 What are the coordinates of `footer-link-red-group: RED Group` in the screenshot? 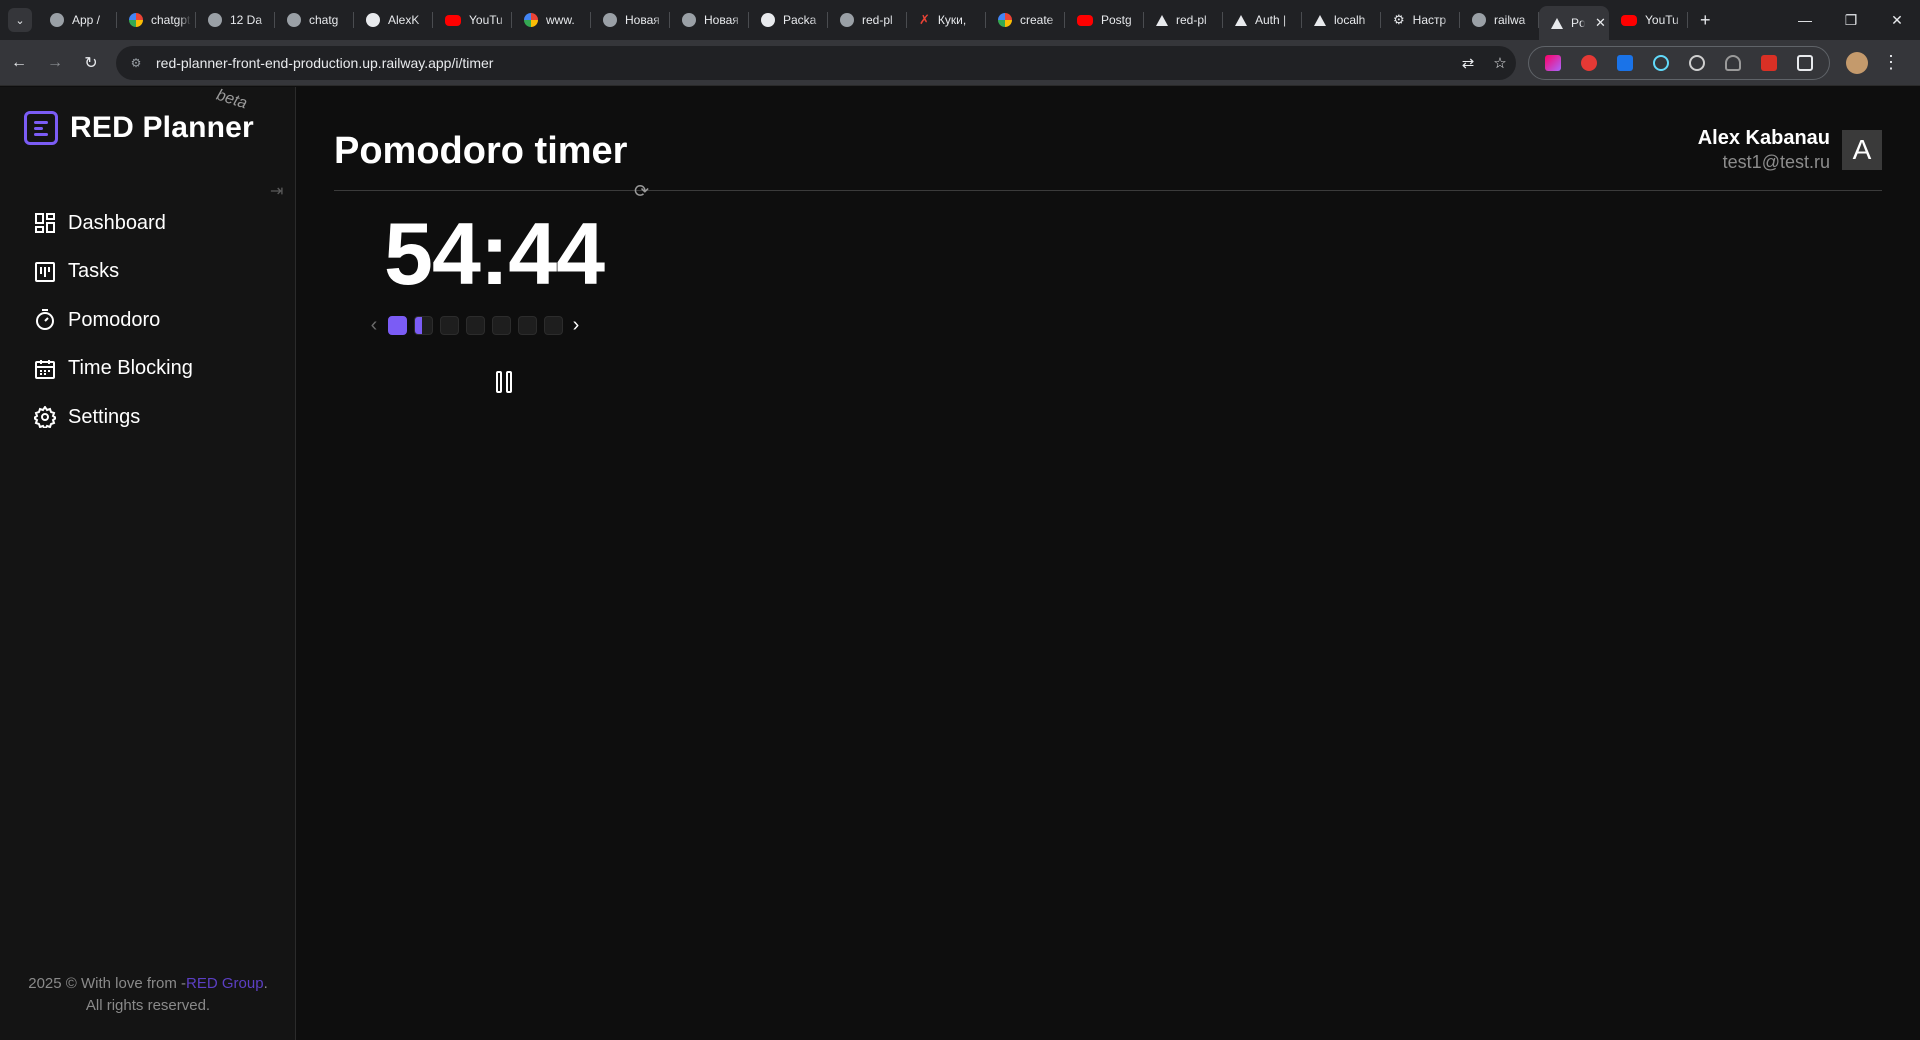 It's located at (225, 983).